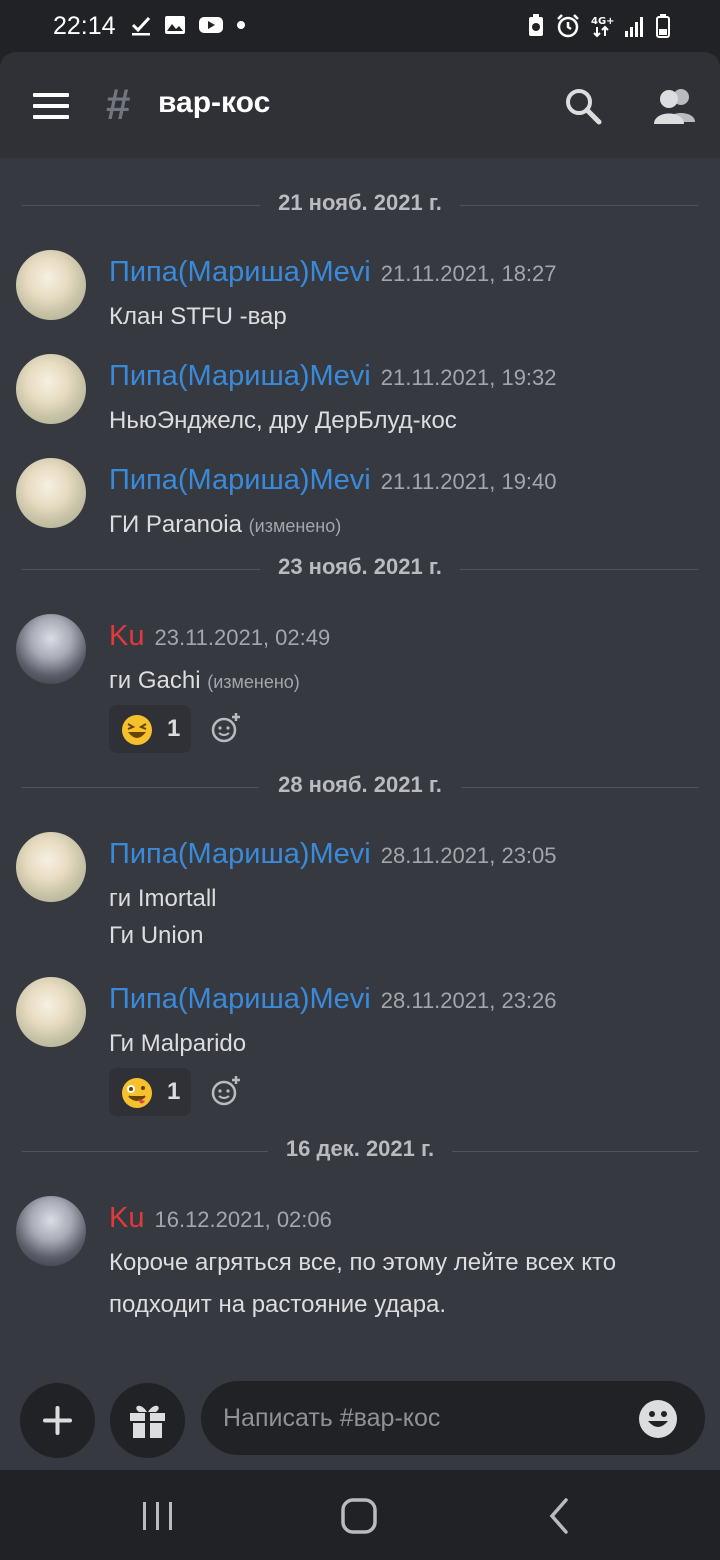 The image size is (720, 1560). What do you see at coordinates (658, 1419) in the screenshot?
I see `emoji-picker-icon` at bounding box center [658, 1419].